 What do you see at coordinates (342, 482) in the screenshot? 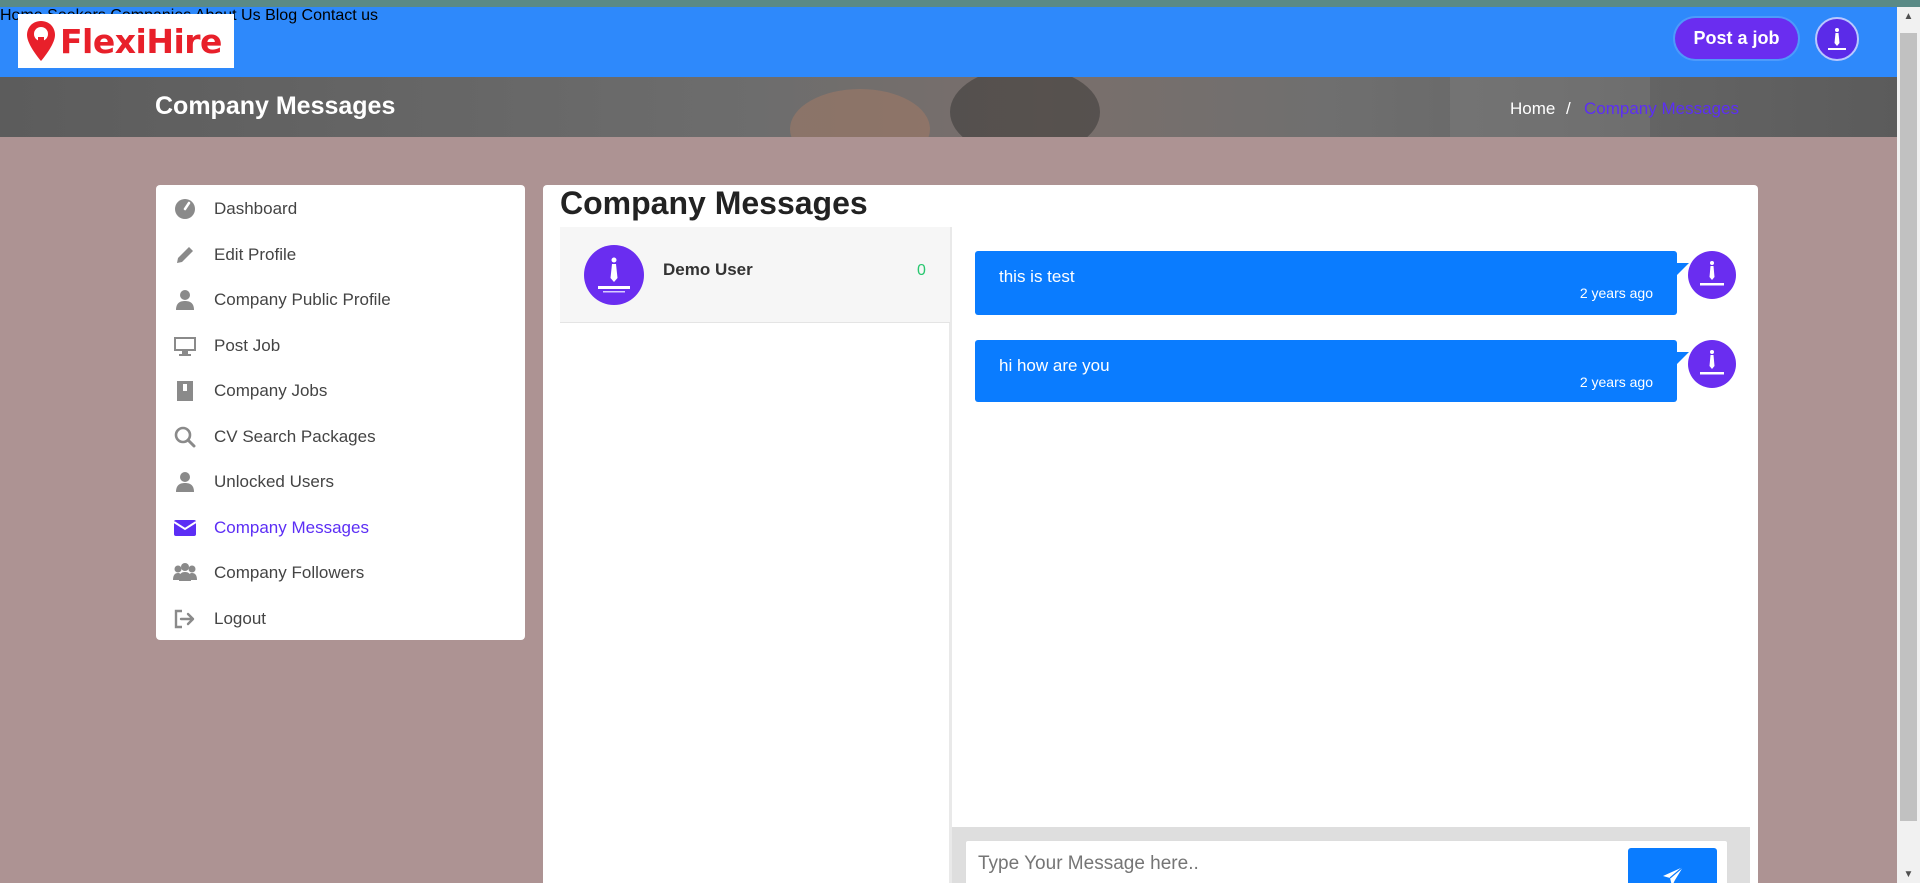
I see `sidebar-item-unlocked-users: Unlocked Users` at bounding box center [342, 482].